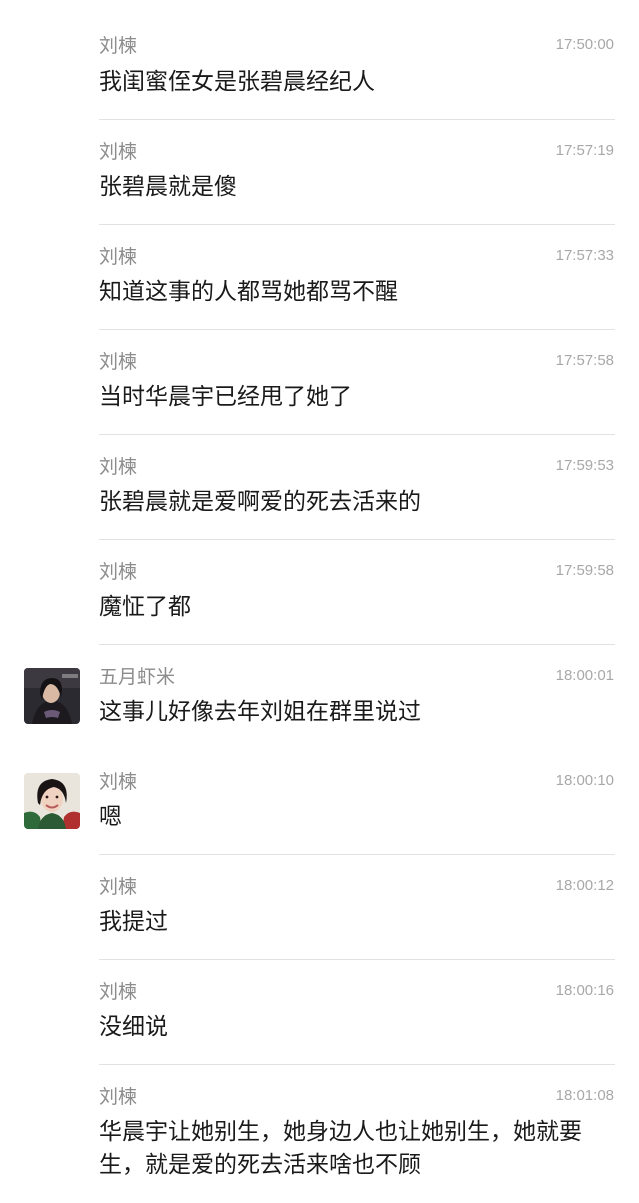 Image resolution: width=639 pixels, height=1203 pixels. What do you see at coordinates (145, 607) in the screenshot?
I see `message-text: 魔怔了都` at bounding box center [145, 607].